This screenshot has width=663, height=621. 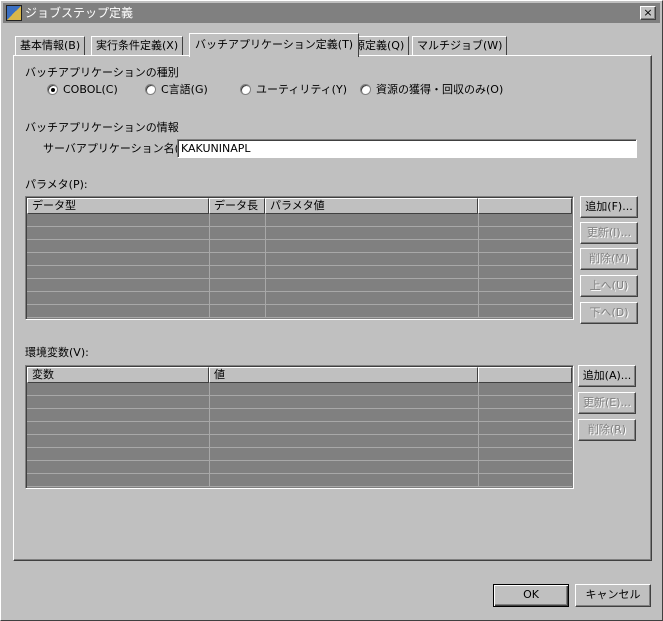 I want to click on cancel-button: キャンセル, so click(x=613, y=595).